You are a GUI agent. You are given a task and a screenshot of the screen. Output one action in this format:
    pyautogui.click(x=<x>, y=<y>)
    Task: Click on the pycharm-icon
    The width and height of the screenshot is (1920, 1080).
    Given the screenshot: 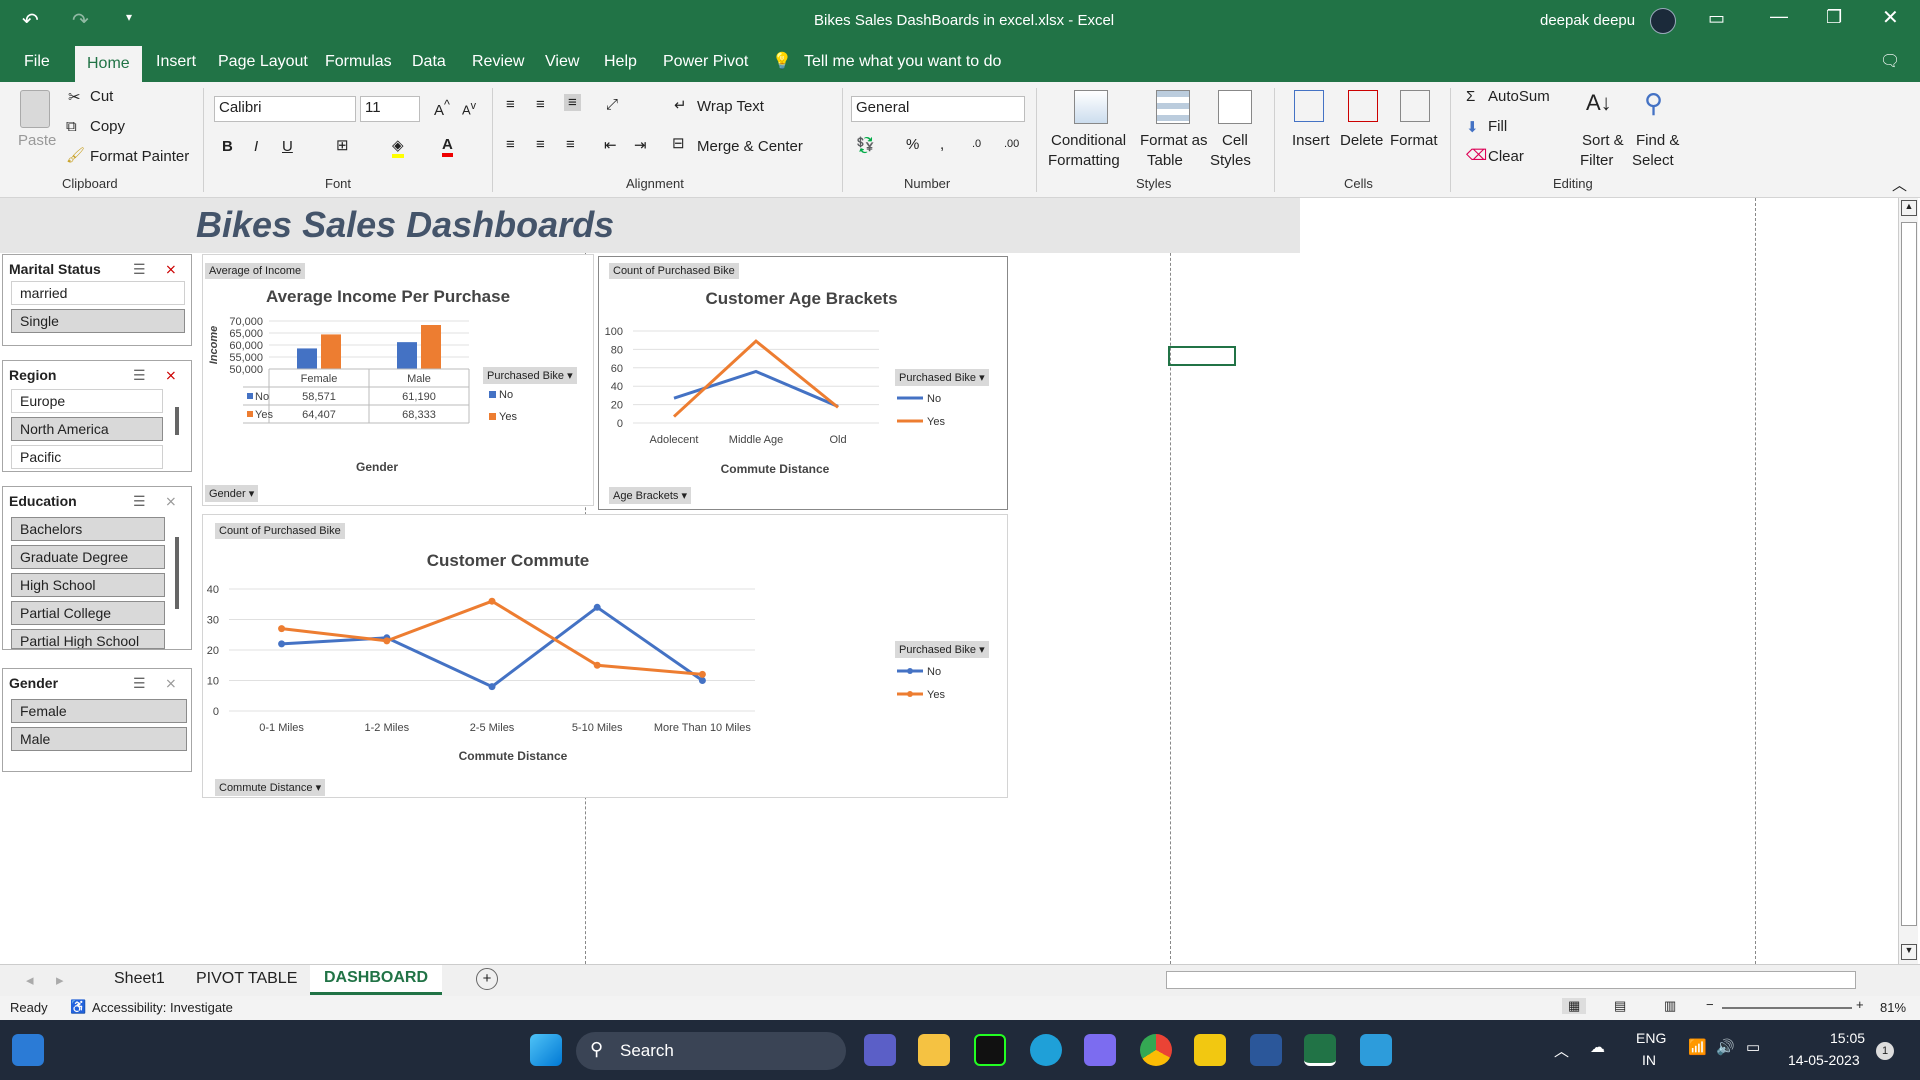 What is the action you would take?
    pyautogui.click(x=990, y=1050)
    